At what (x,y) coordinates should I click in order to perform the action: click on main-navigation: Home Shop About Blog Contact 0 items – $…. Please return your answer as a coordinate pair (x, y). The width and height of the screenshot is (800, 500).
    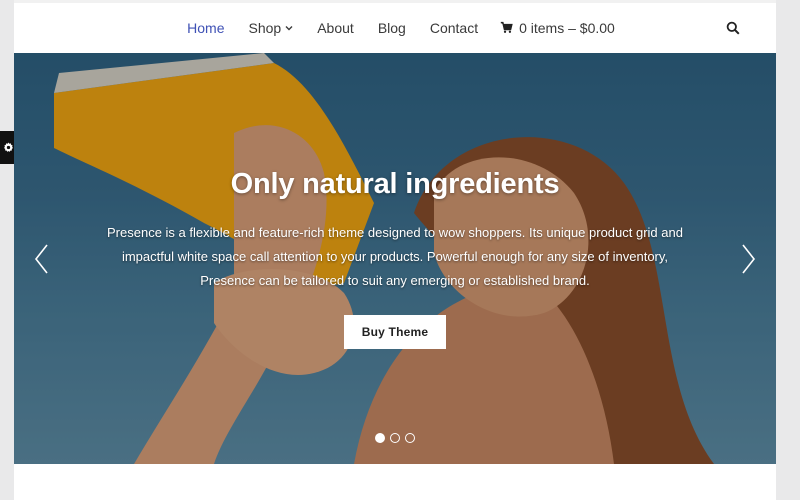
    Looking at the image, I should click on (395, 27).